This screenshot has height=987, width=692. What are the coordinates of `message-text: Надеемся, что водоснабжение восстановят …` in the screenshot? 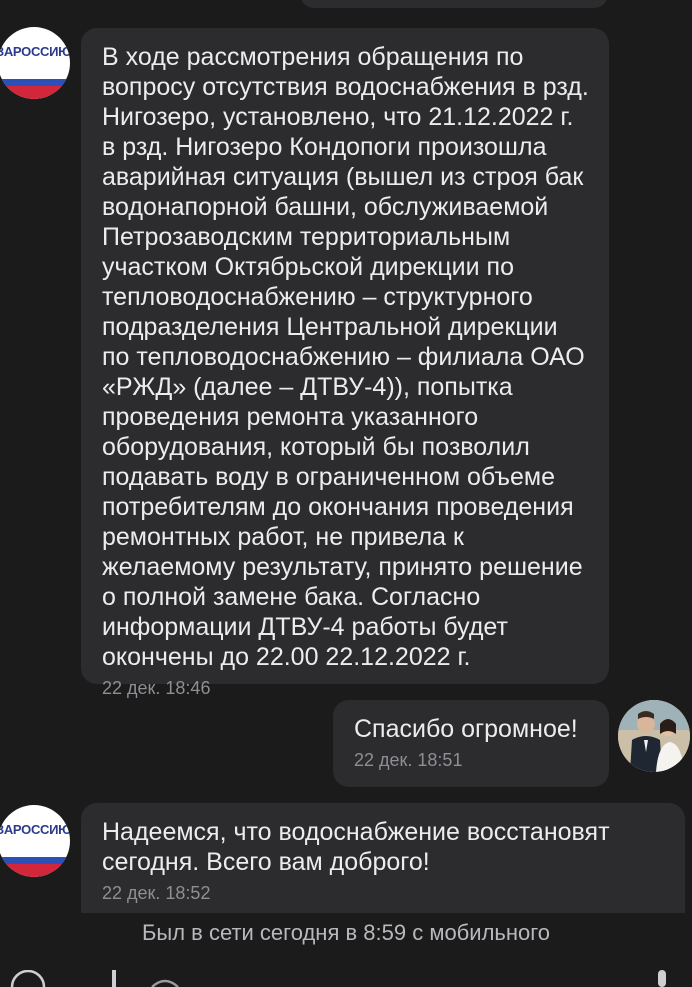 It's located at (356, 847).